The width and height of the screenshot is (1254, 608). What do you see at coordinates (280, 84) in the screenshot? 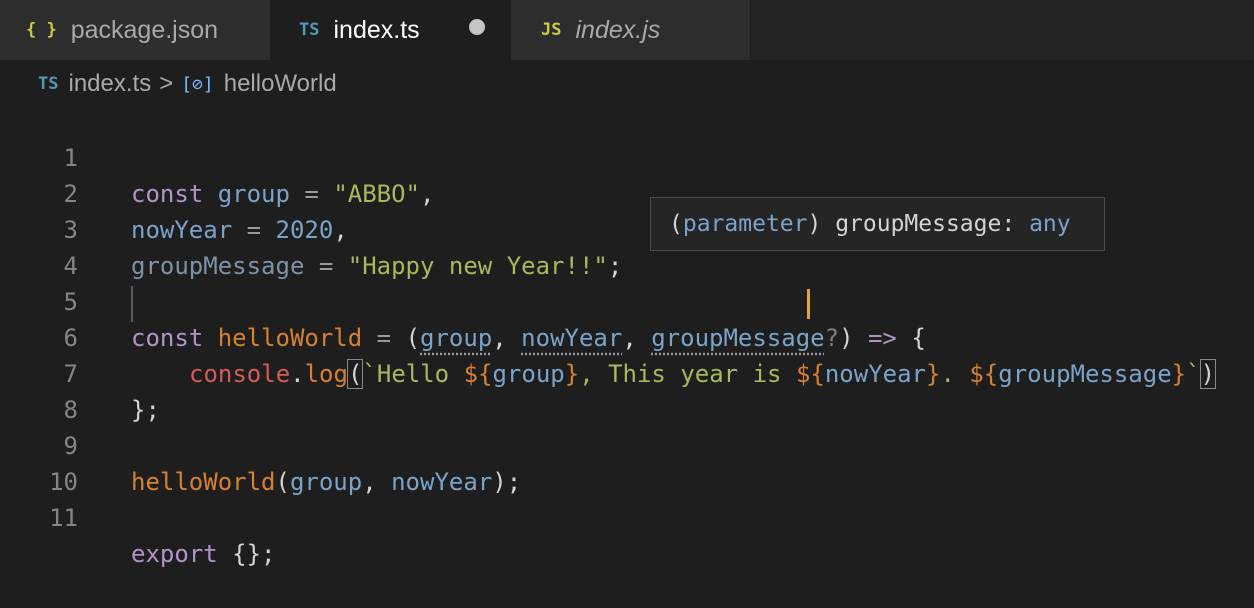
I see `breadcrumb-symbol: helloWorld` at bounding box center [280, 84].